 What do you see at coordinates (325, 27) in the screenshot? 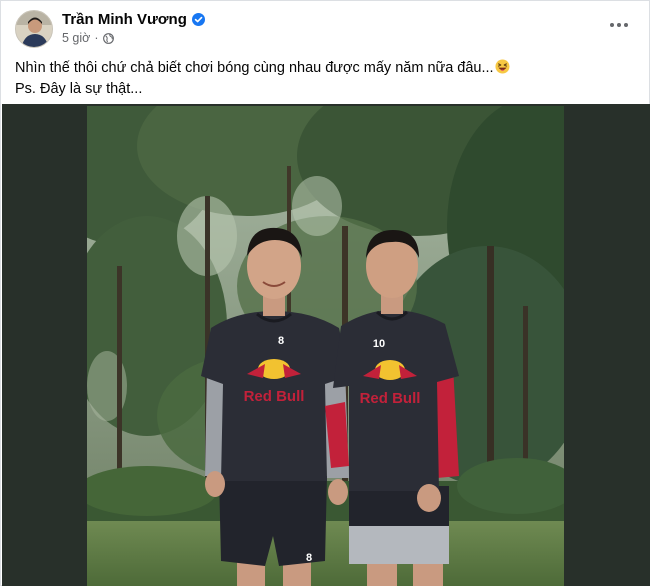
I see `post-header: Trần Minh Vương 5 giờ ·` at bounding box center [325, 27].